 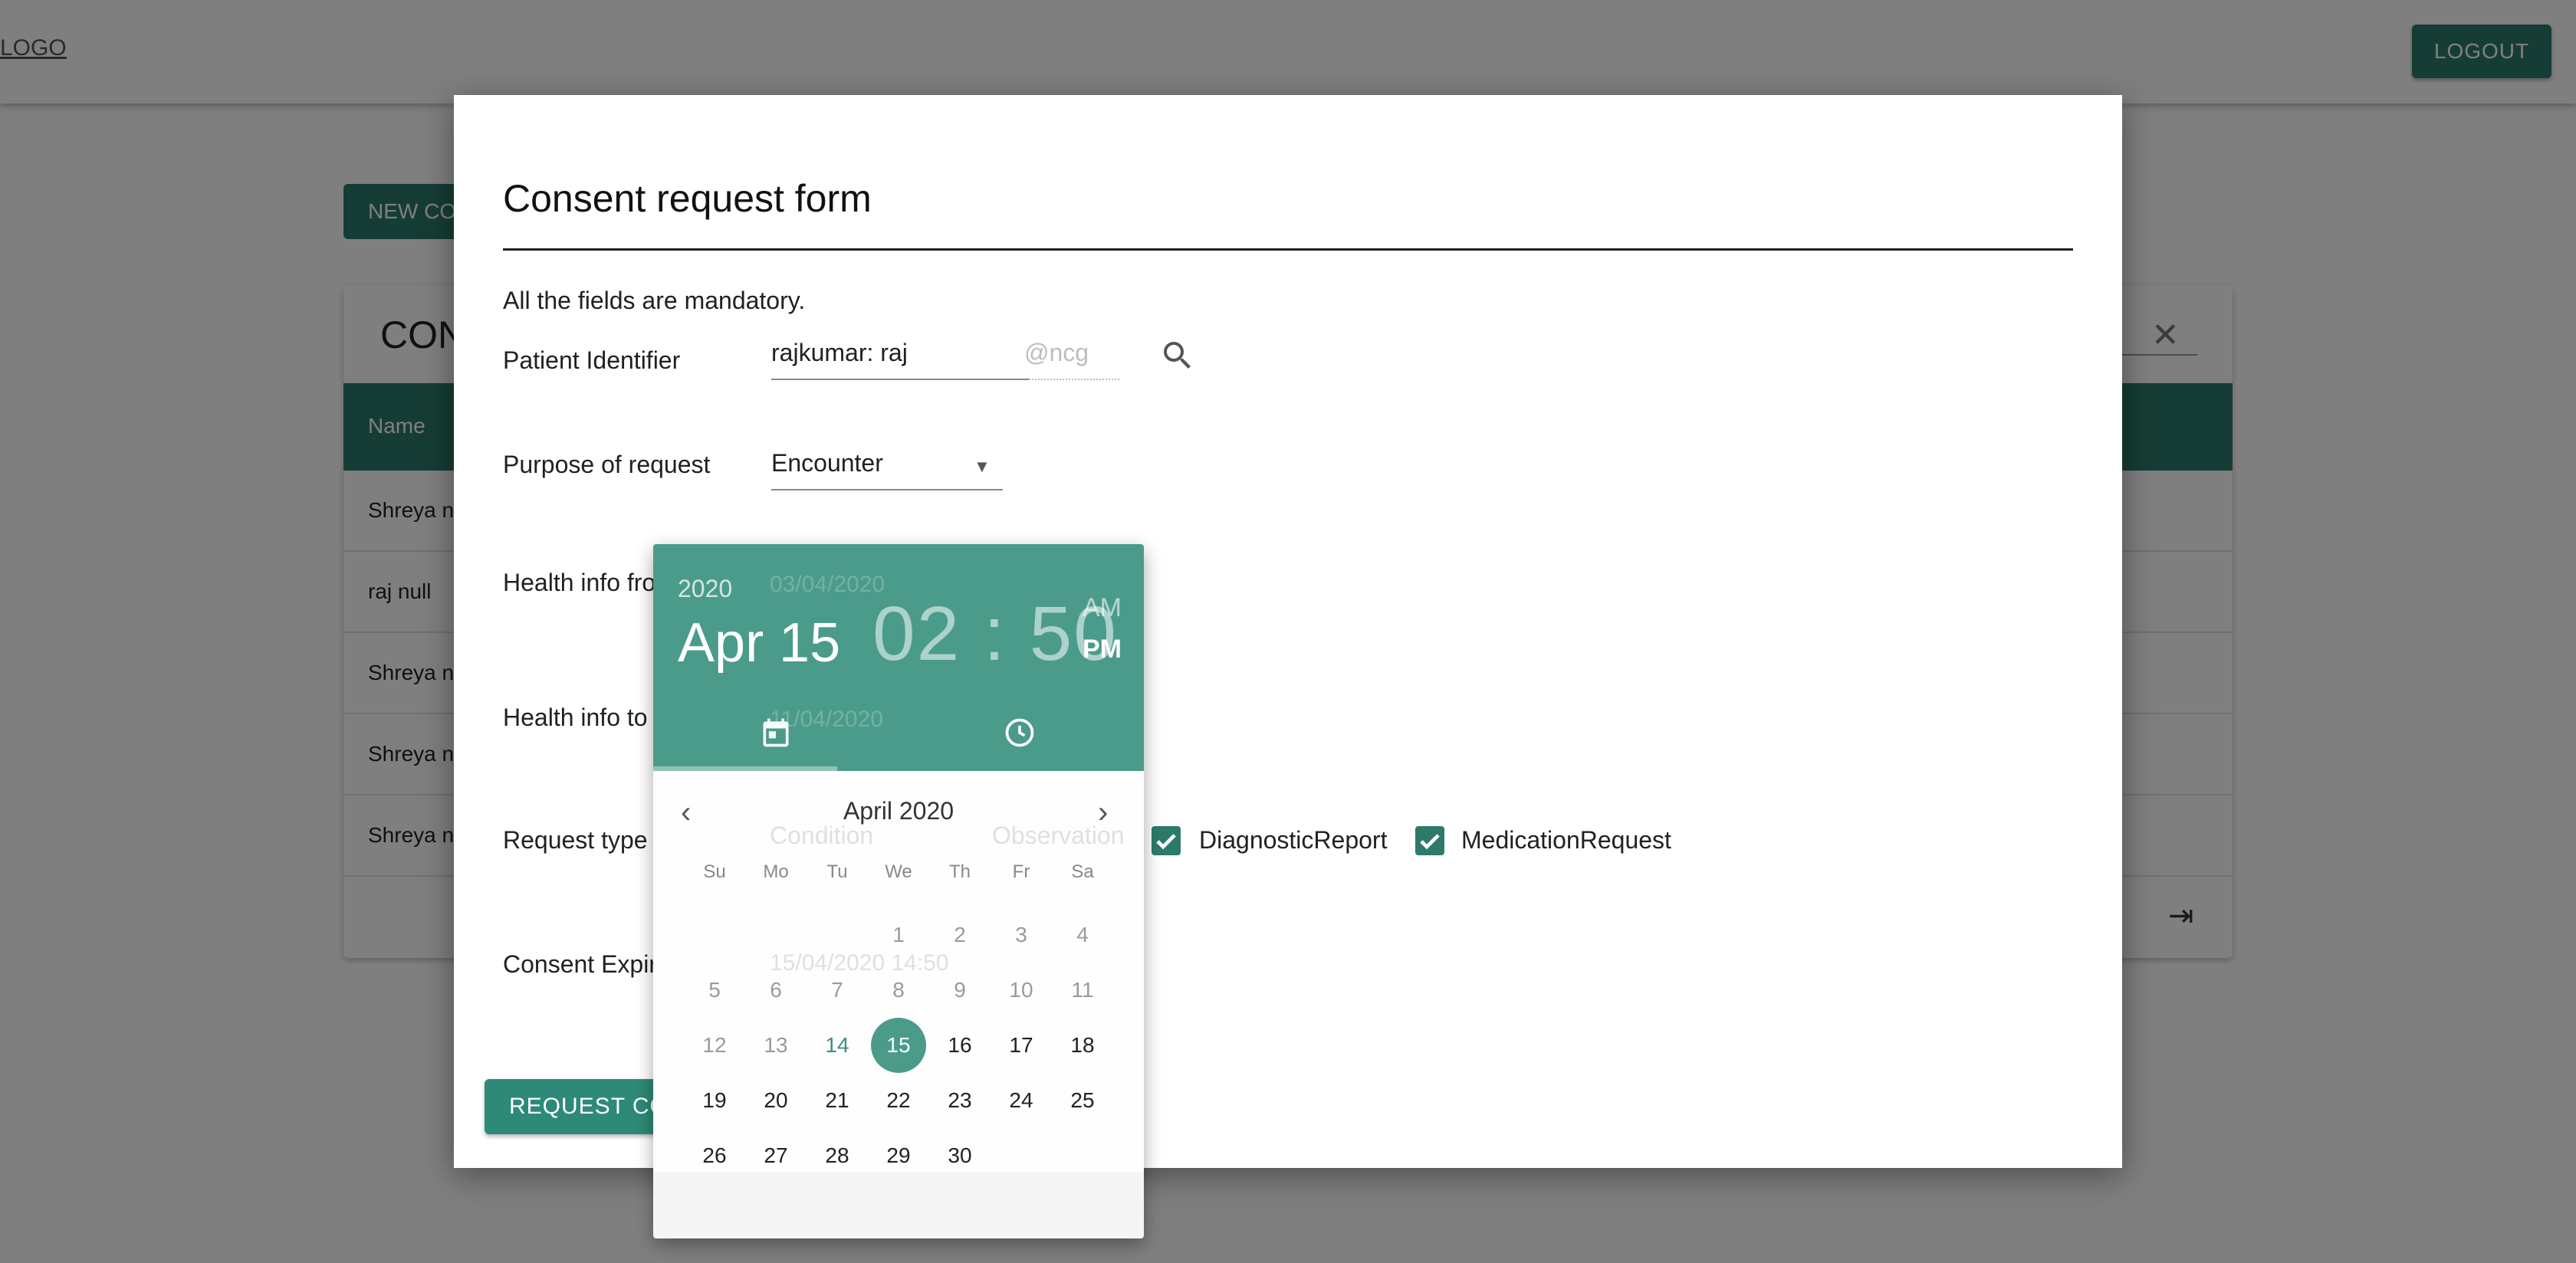 I want to click on calendar-day: 16, so click(x=959, y=1046).